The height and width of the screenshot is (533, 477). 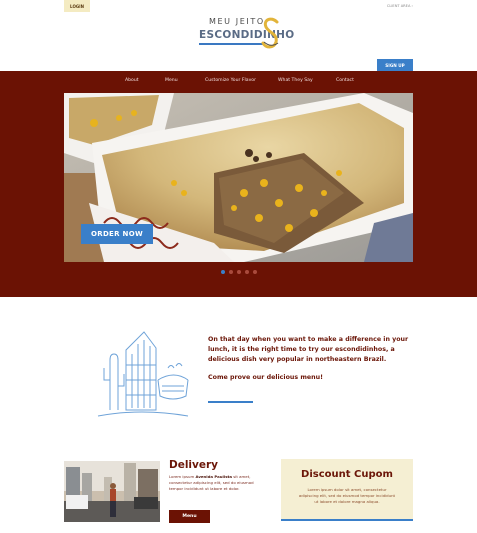 I want to click on about-divider, so click(x=230, y=402).